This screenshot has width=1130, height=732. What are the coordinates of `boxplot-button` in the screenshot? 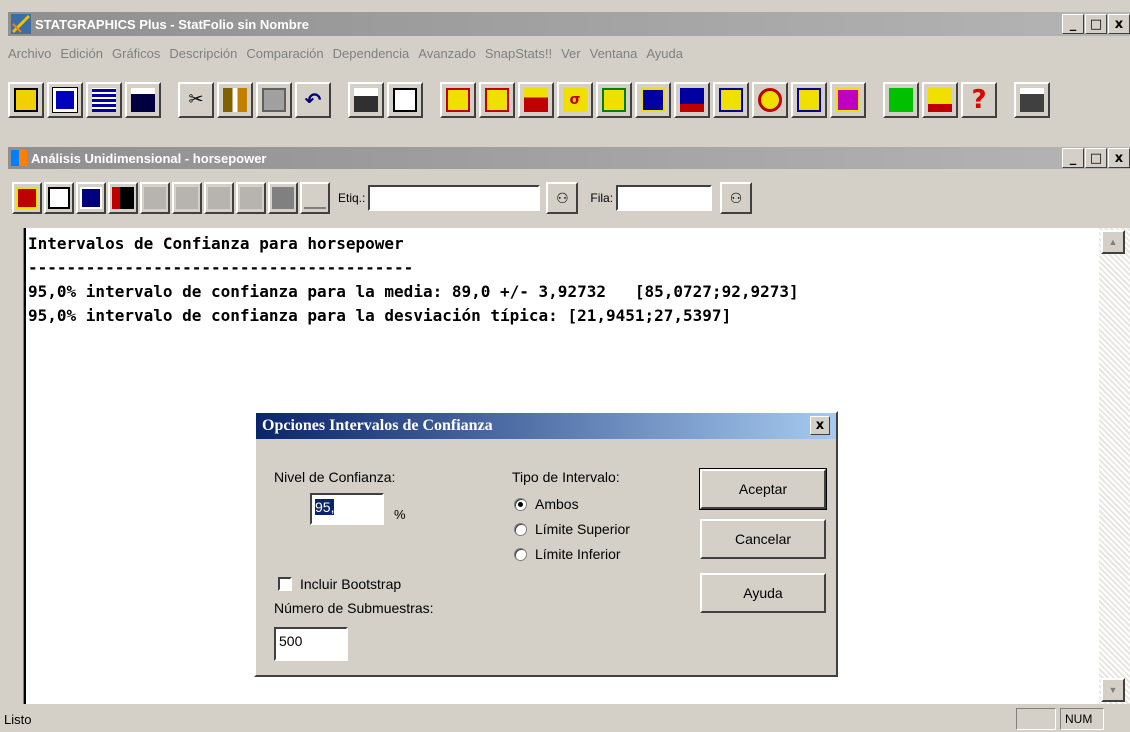 It's located at (497, 100).